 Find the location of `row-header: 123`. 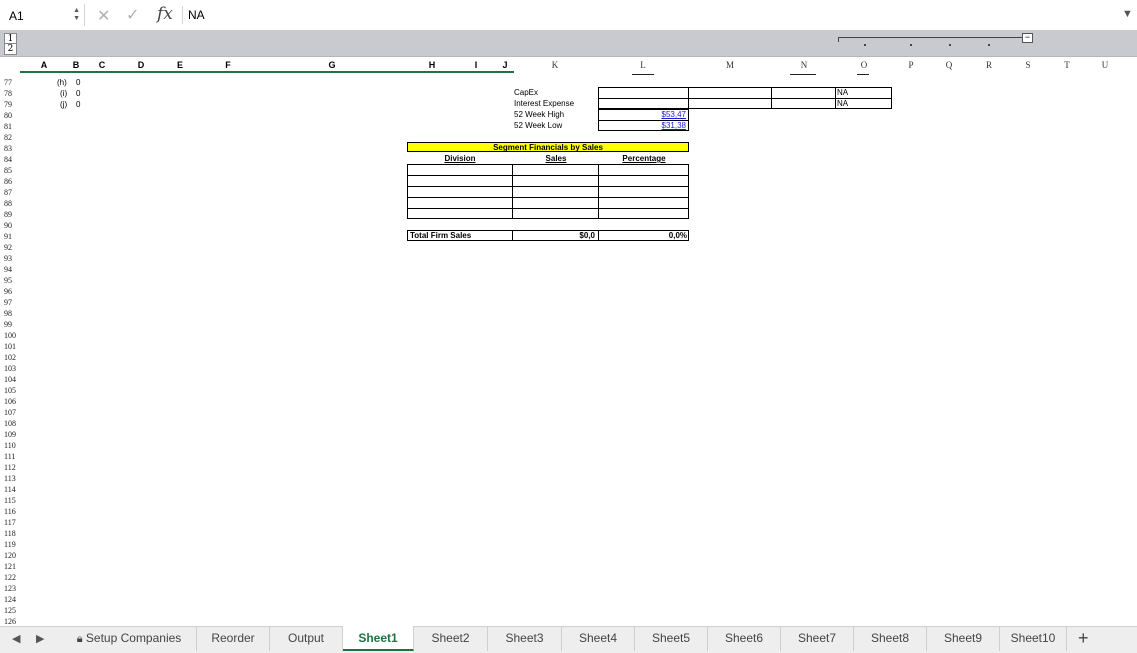

row-header: 123 is located at coordinates (12, 588).